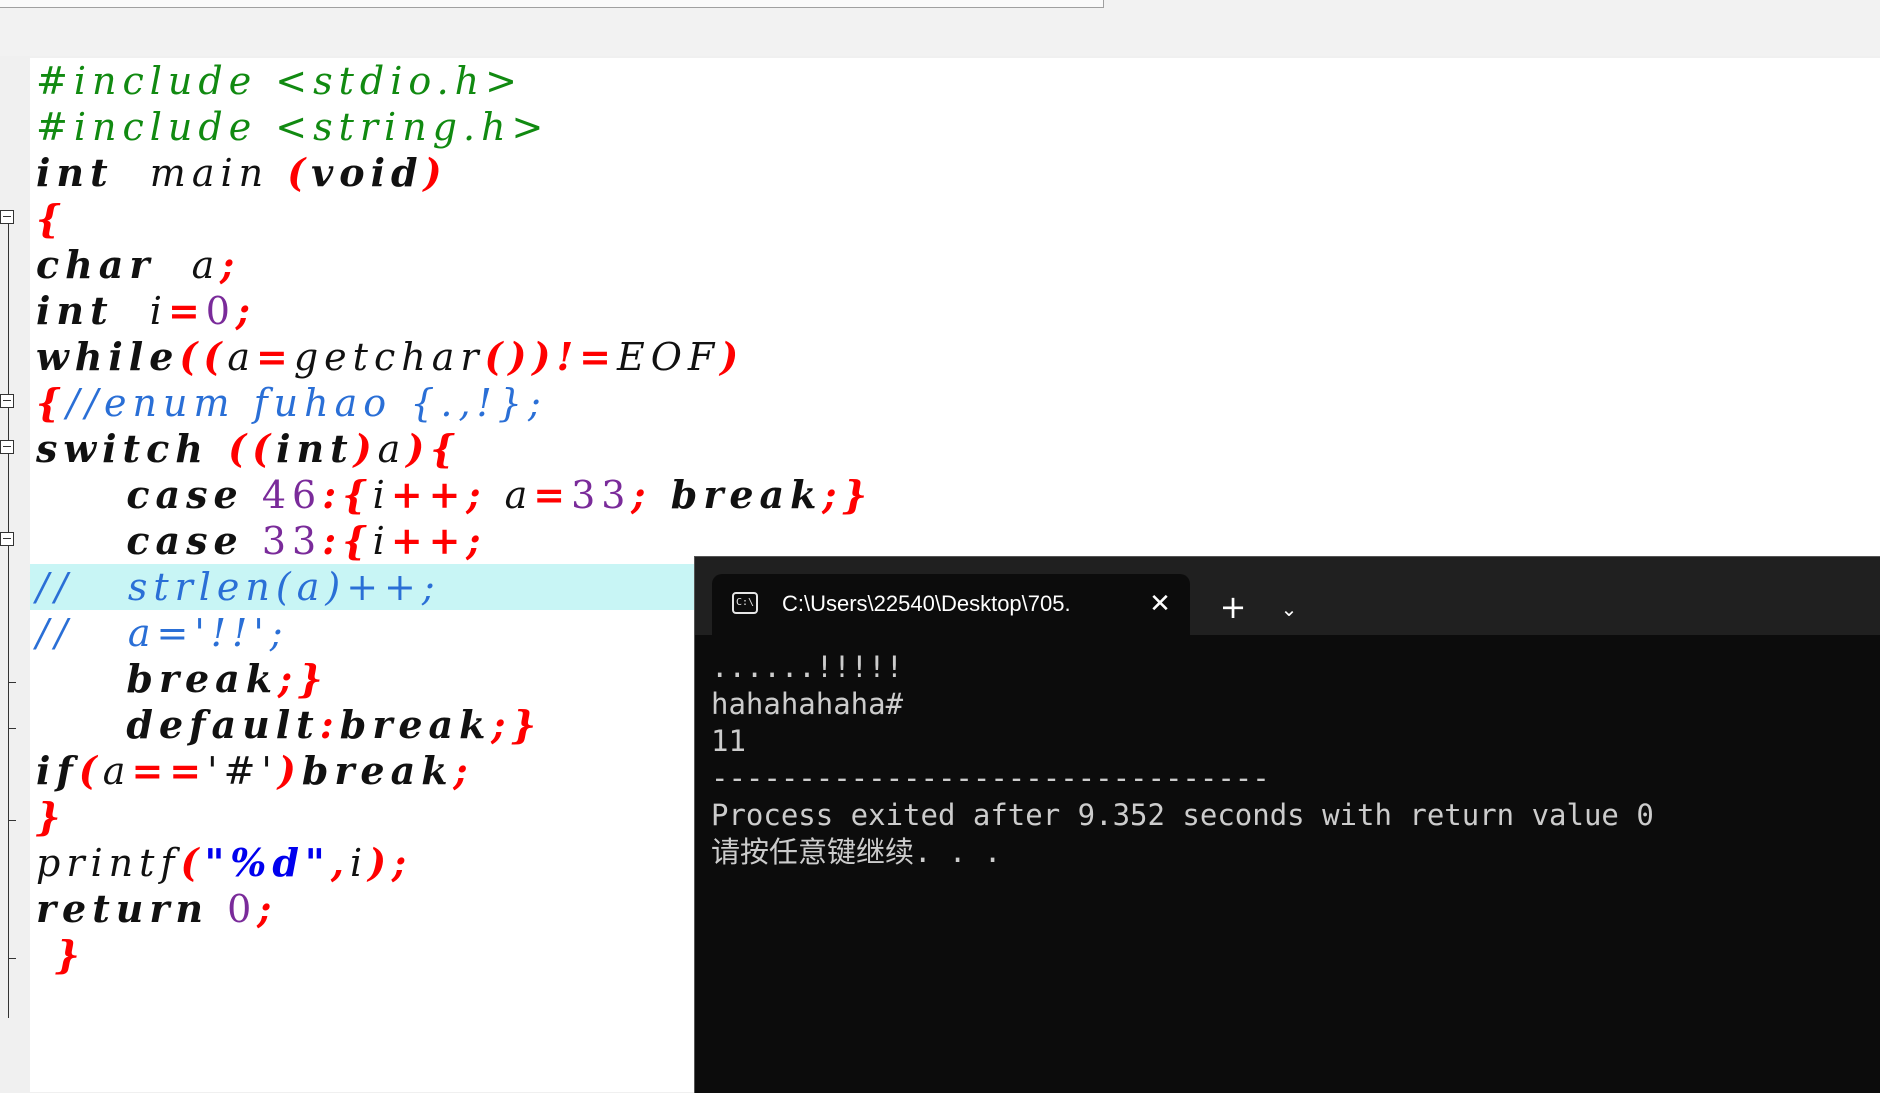  Describe the element at coordinates (108, 356) in the screenshot. I see `code-token: while` at that location.